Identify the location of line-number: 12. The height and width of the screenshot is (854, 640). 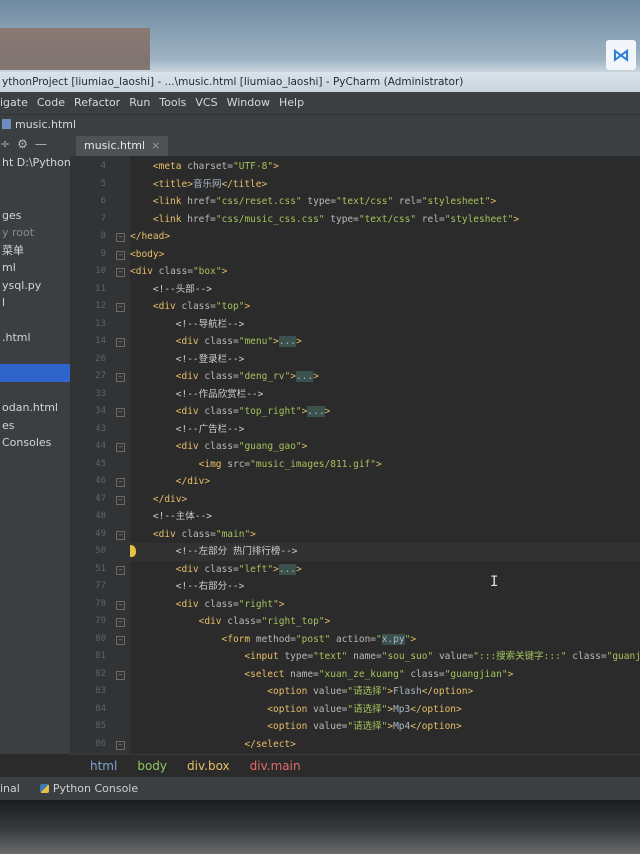
(100, 306).